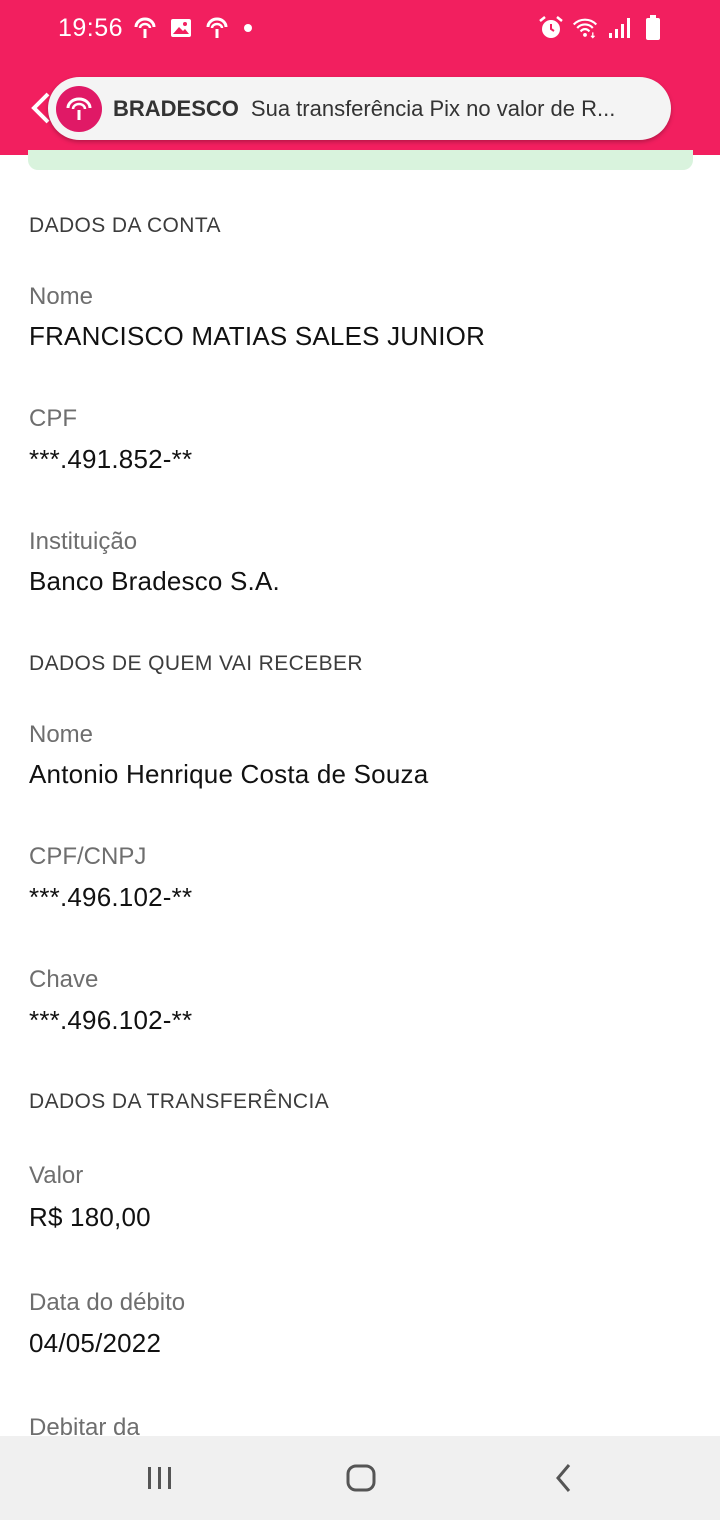  What do you see at coordinates (257, 336) in the screenshot?
I see `field-value-nome: FRANCISCO MATIAS SALES JUNIOR` at bounding box center [257, 336].